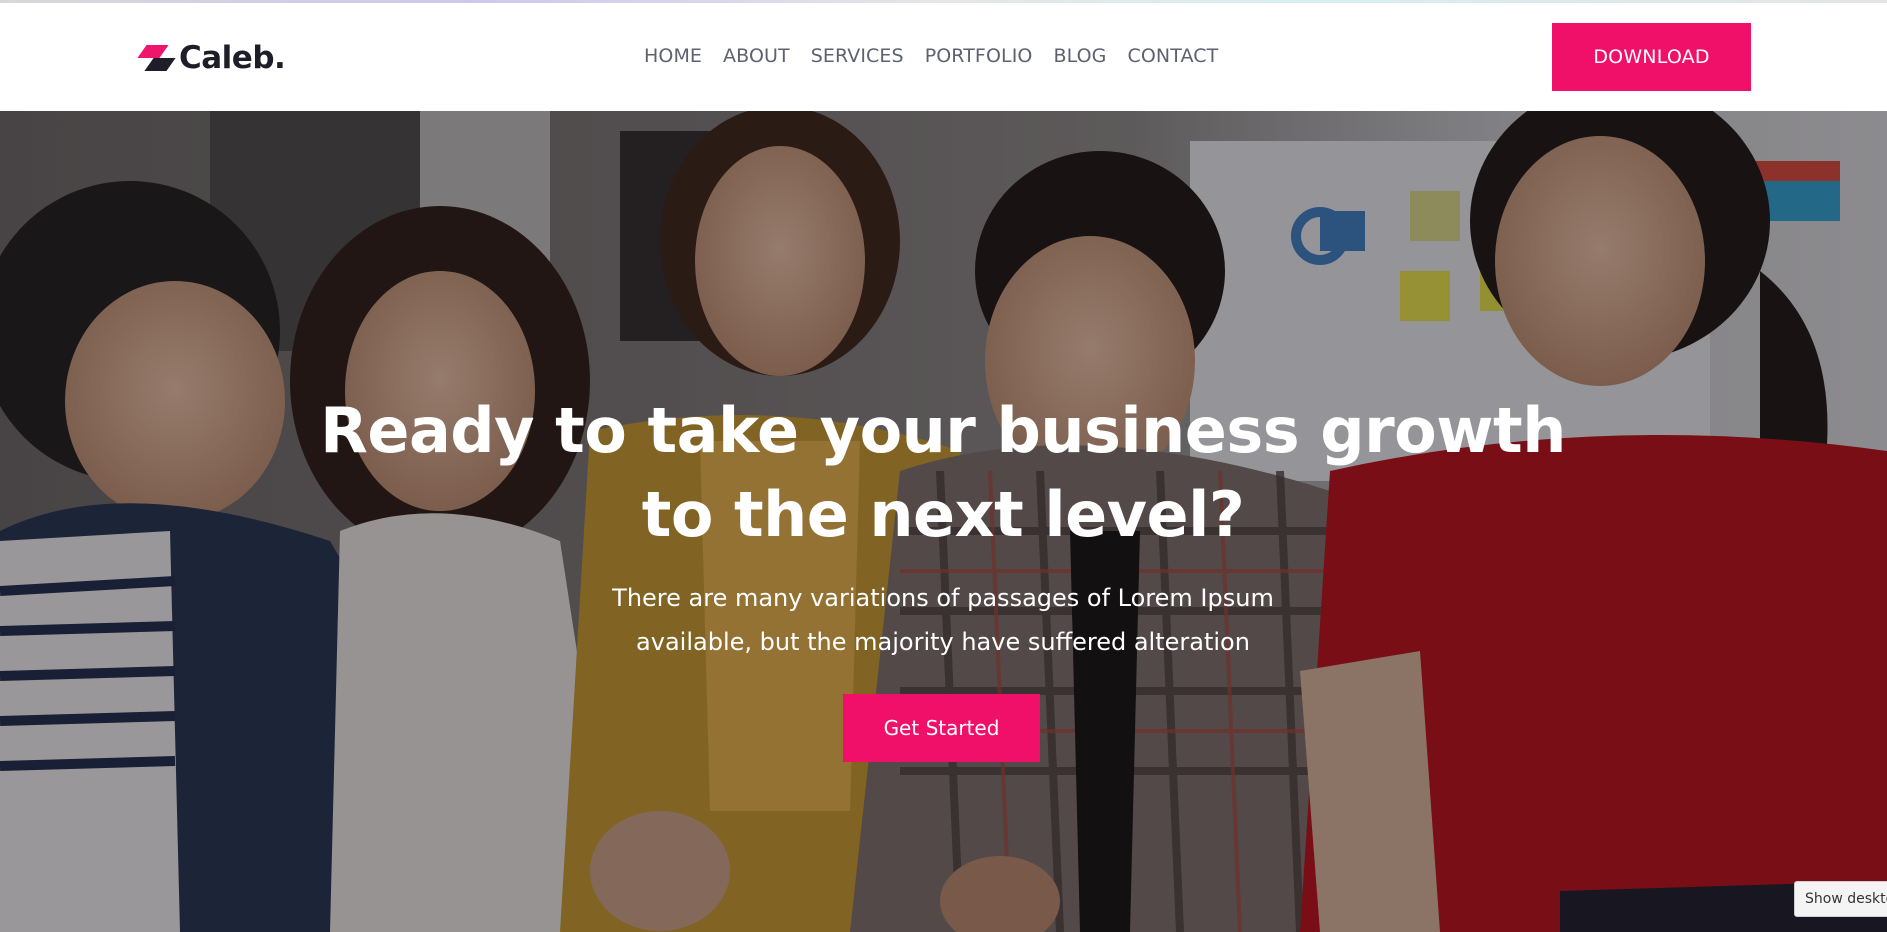  What do you see at coordinates (232, 58) in the screenshot?
I see `logo-text: Caleb.` at bounding box center [232, 58].